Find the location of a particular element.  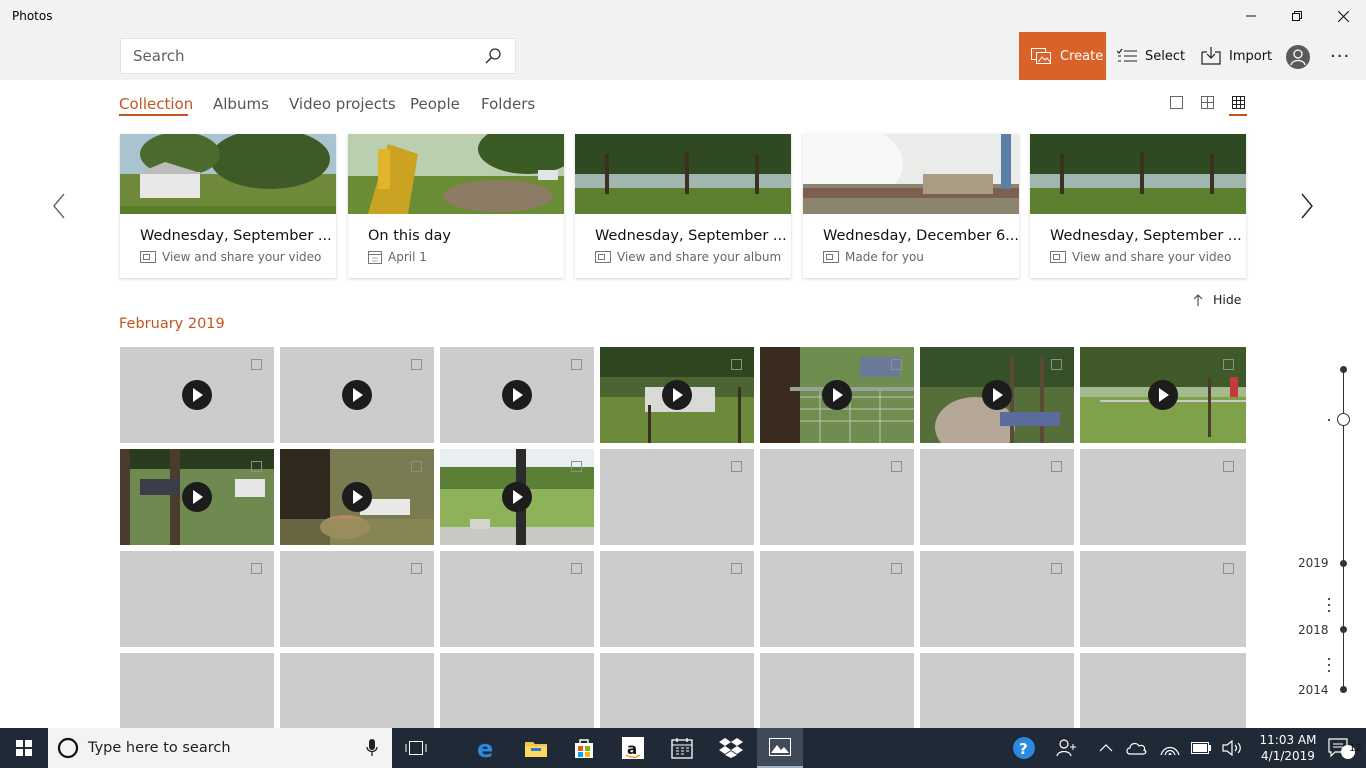

search-icon is located at coordinates (493, 56).